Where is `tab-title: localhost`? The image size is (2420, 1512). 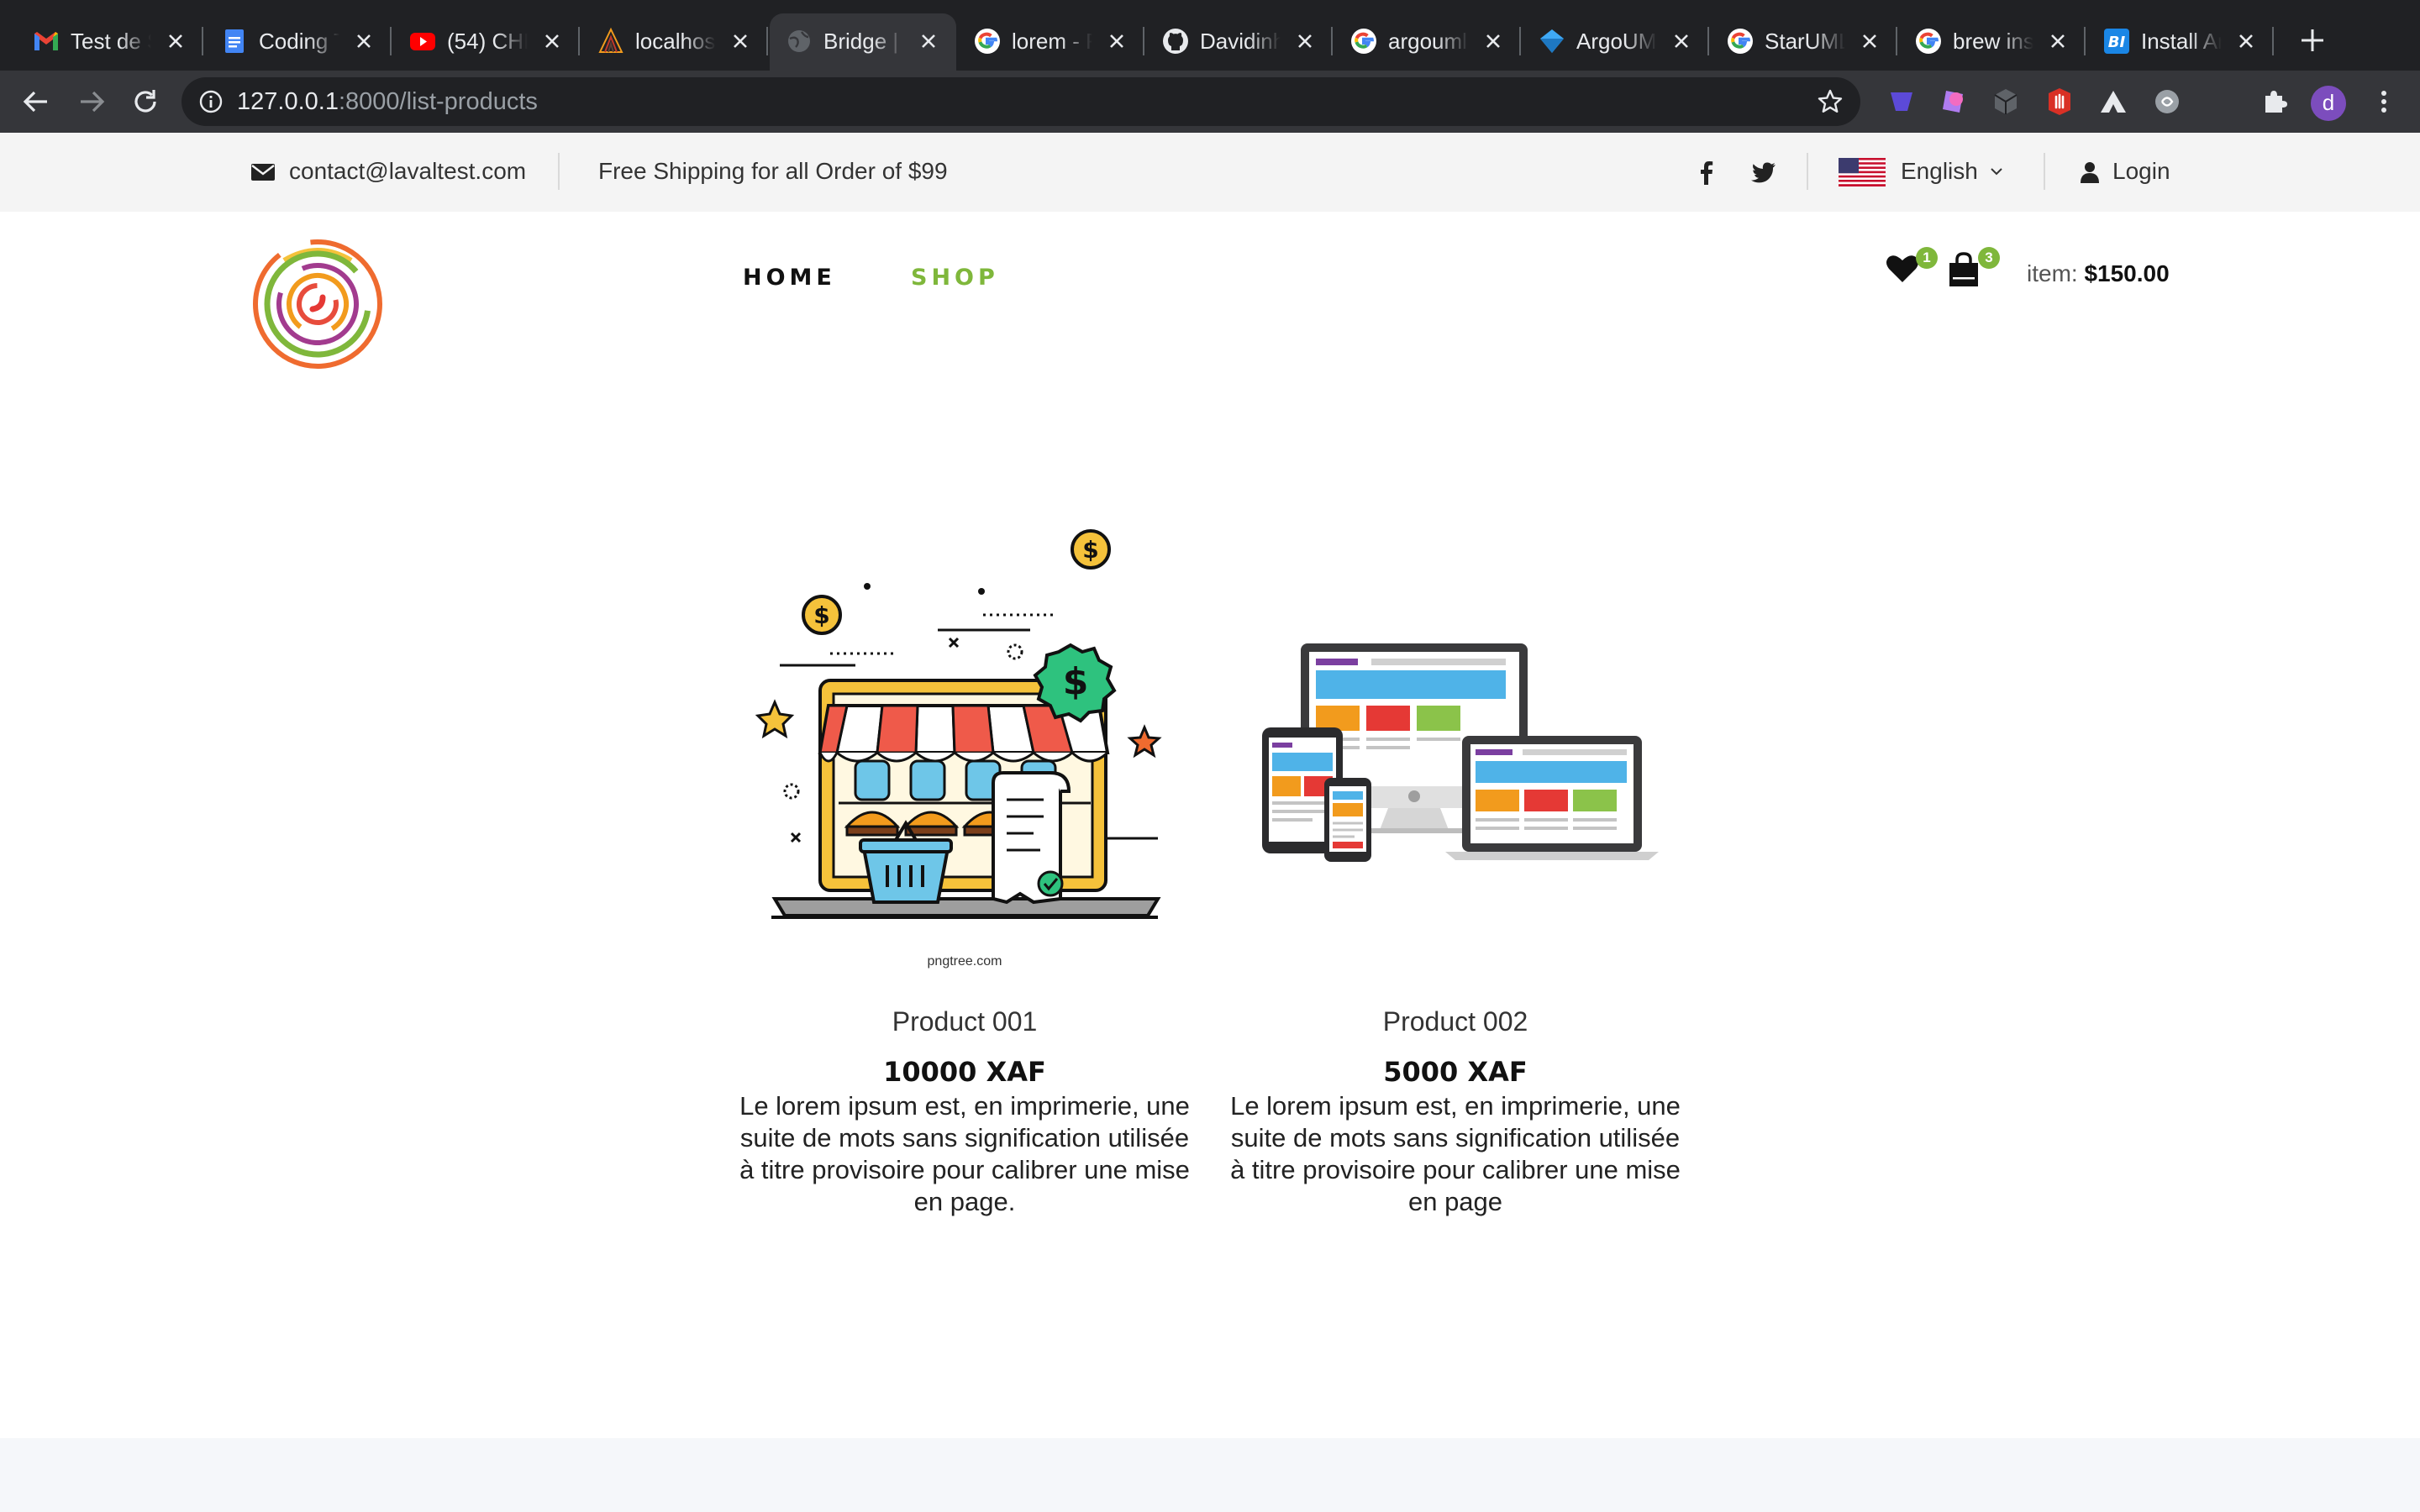 tab-title: localhost is located at coordinates (675, 41).